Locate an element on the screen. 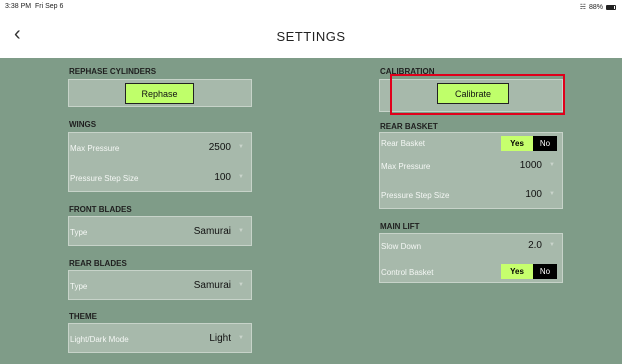 This screenshot has width=622, height=364. rear-blades-type-value: Samurai is located at coordinates (212, 285).